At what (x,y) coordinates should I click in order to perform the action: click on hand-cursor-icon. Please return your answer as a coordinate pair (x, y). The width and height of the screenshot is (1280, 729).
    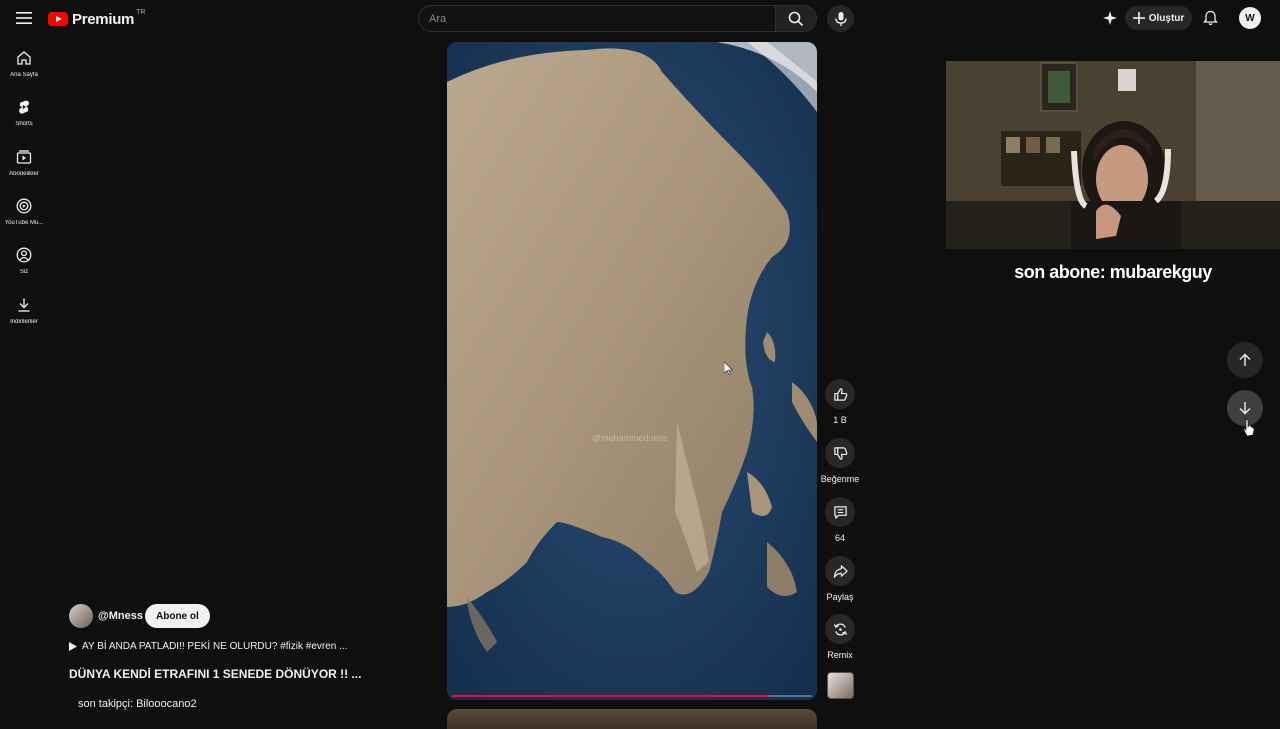
    Looking at the image, I should click on (1249, 428).